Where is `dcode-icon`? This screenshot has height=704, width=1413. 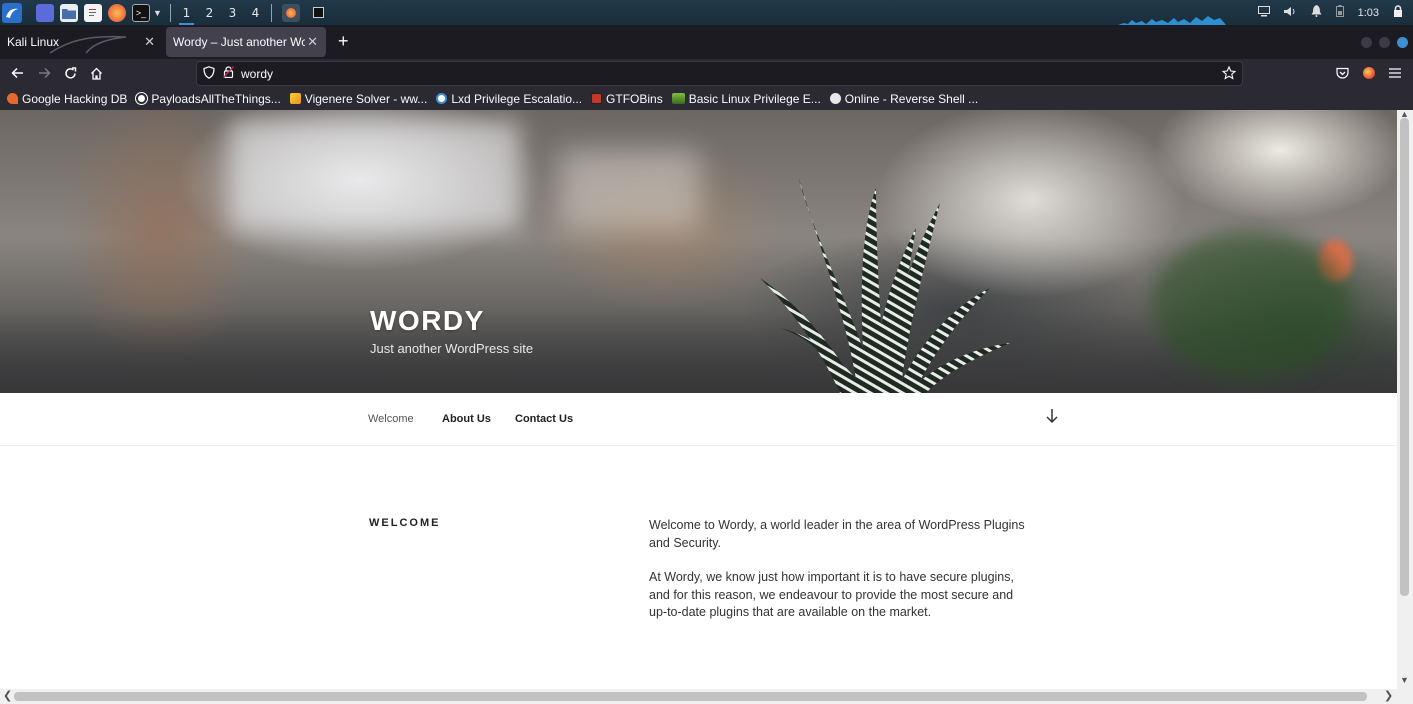
dcode-icon is located at coordinates (295, 98).